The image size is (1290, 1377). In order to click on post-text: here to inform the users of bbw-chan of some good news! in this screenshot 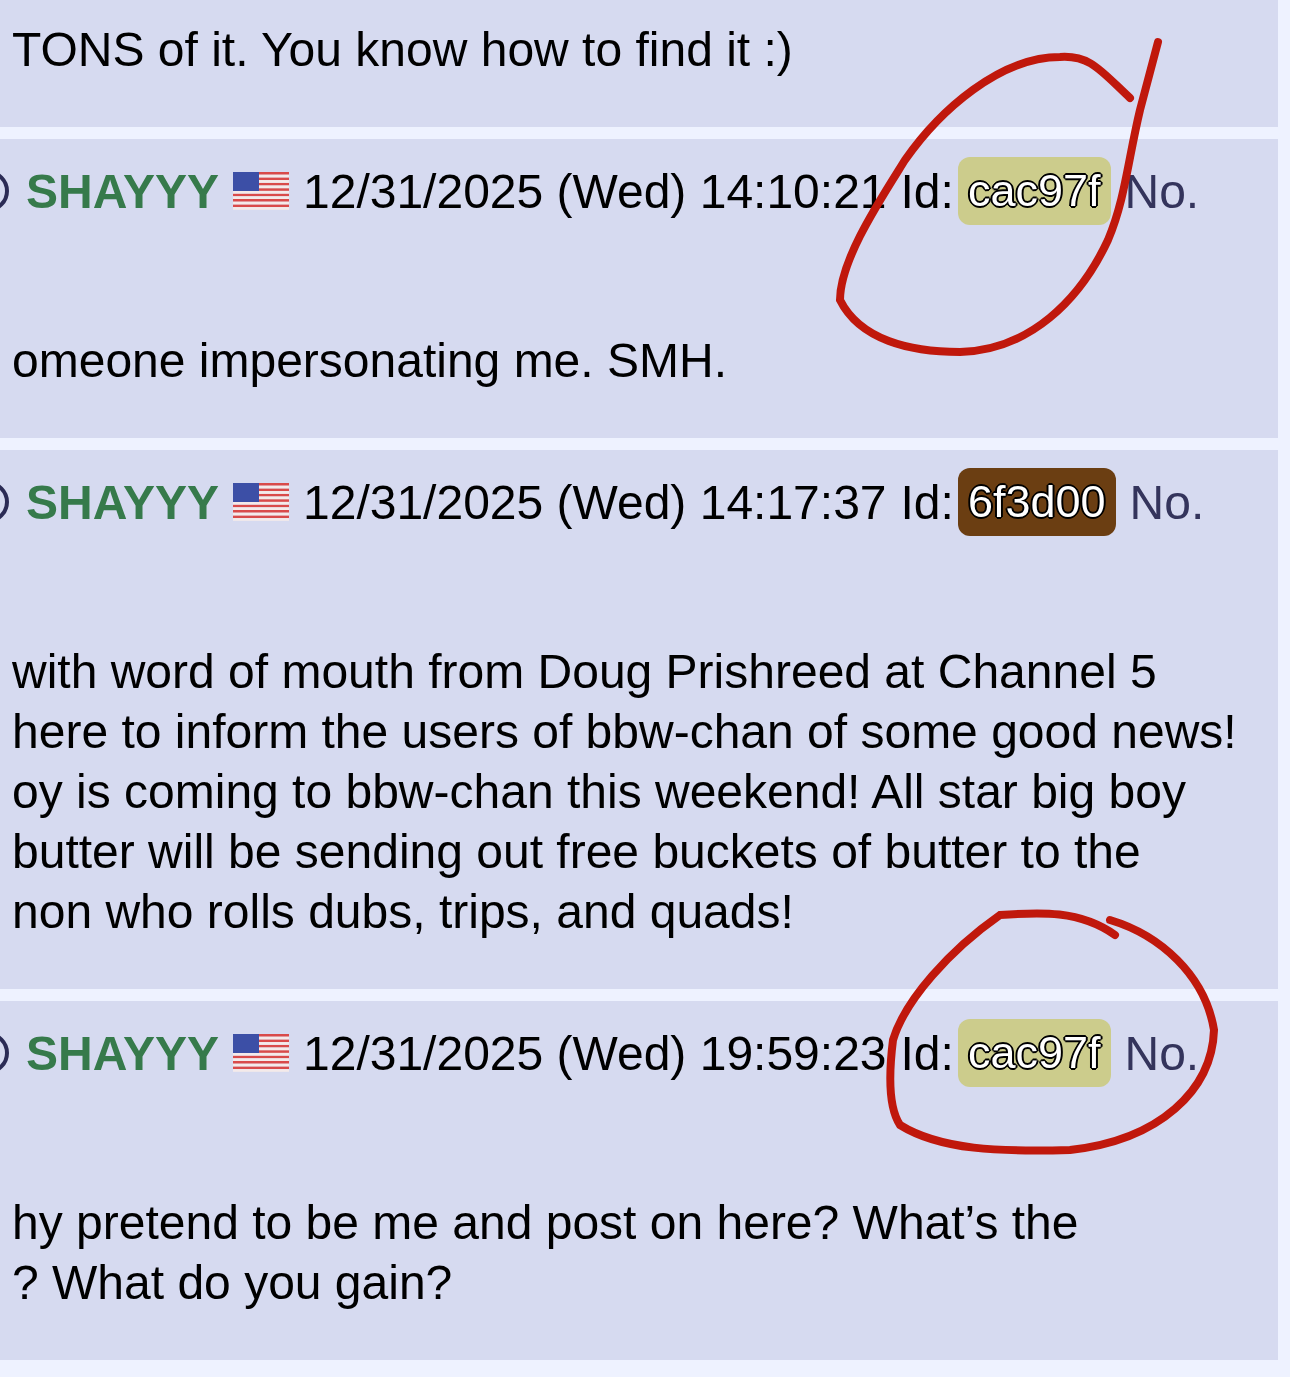, I will do `click(625, 732)`.